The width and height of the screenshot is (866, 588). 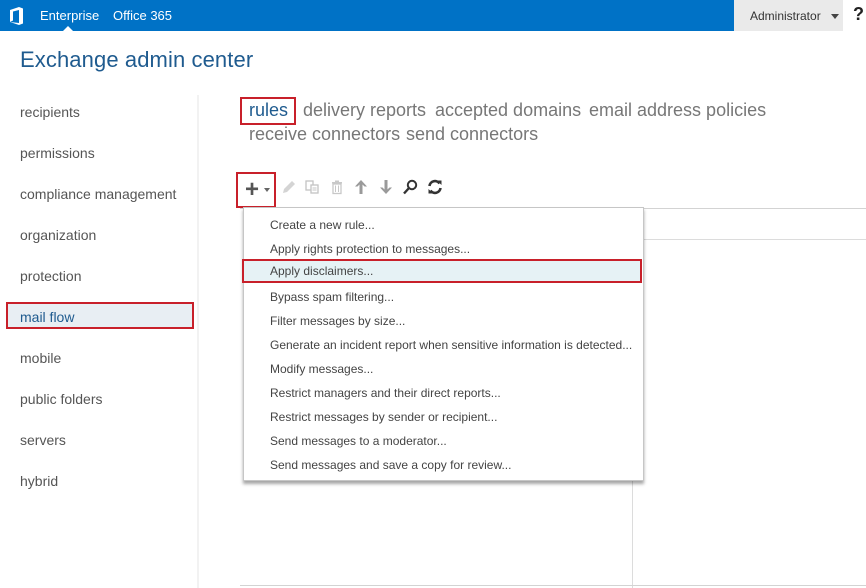 I want to click on tab-send-connectors: send connectors, so click(x=472, y=134).